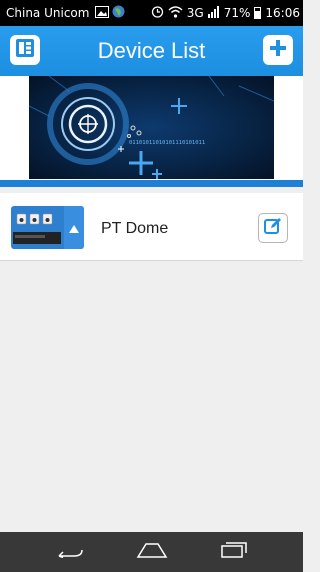 The height and width of the screenshot is (572, 320). I want to click on menu-button, so click(25, 50).